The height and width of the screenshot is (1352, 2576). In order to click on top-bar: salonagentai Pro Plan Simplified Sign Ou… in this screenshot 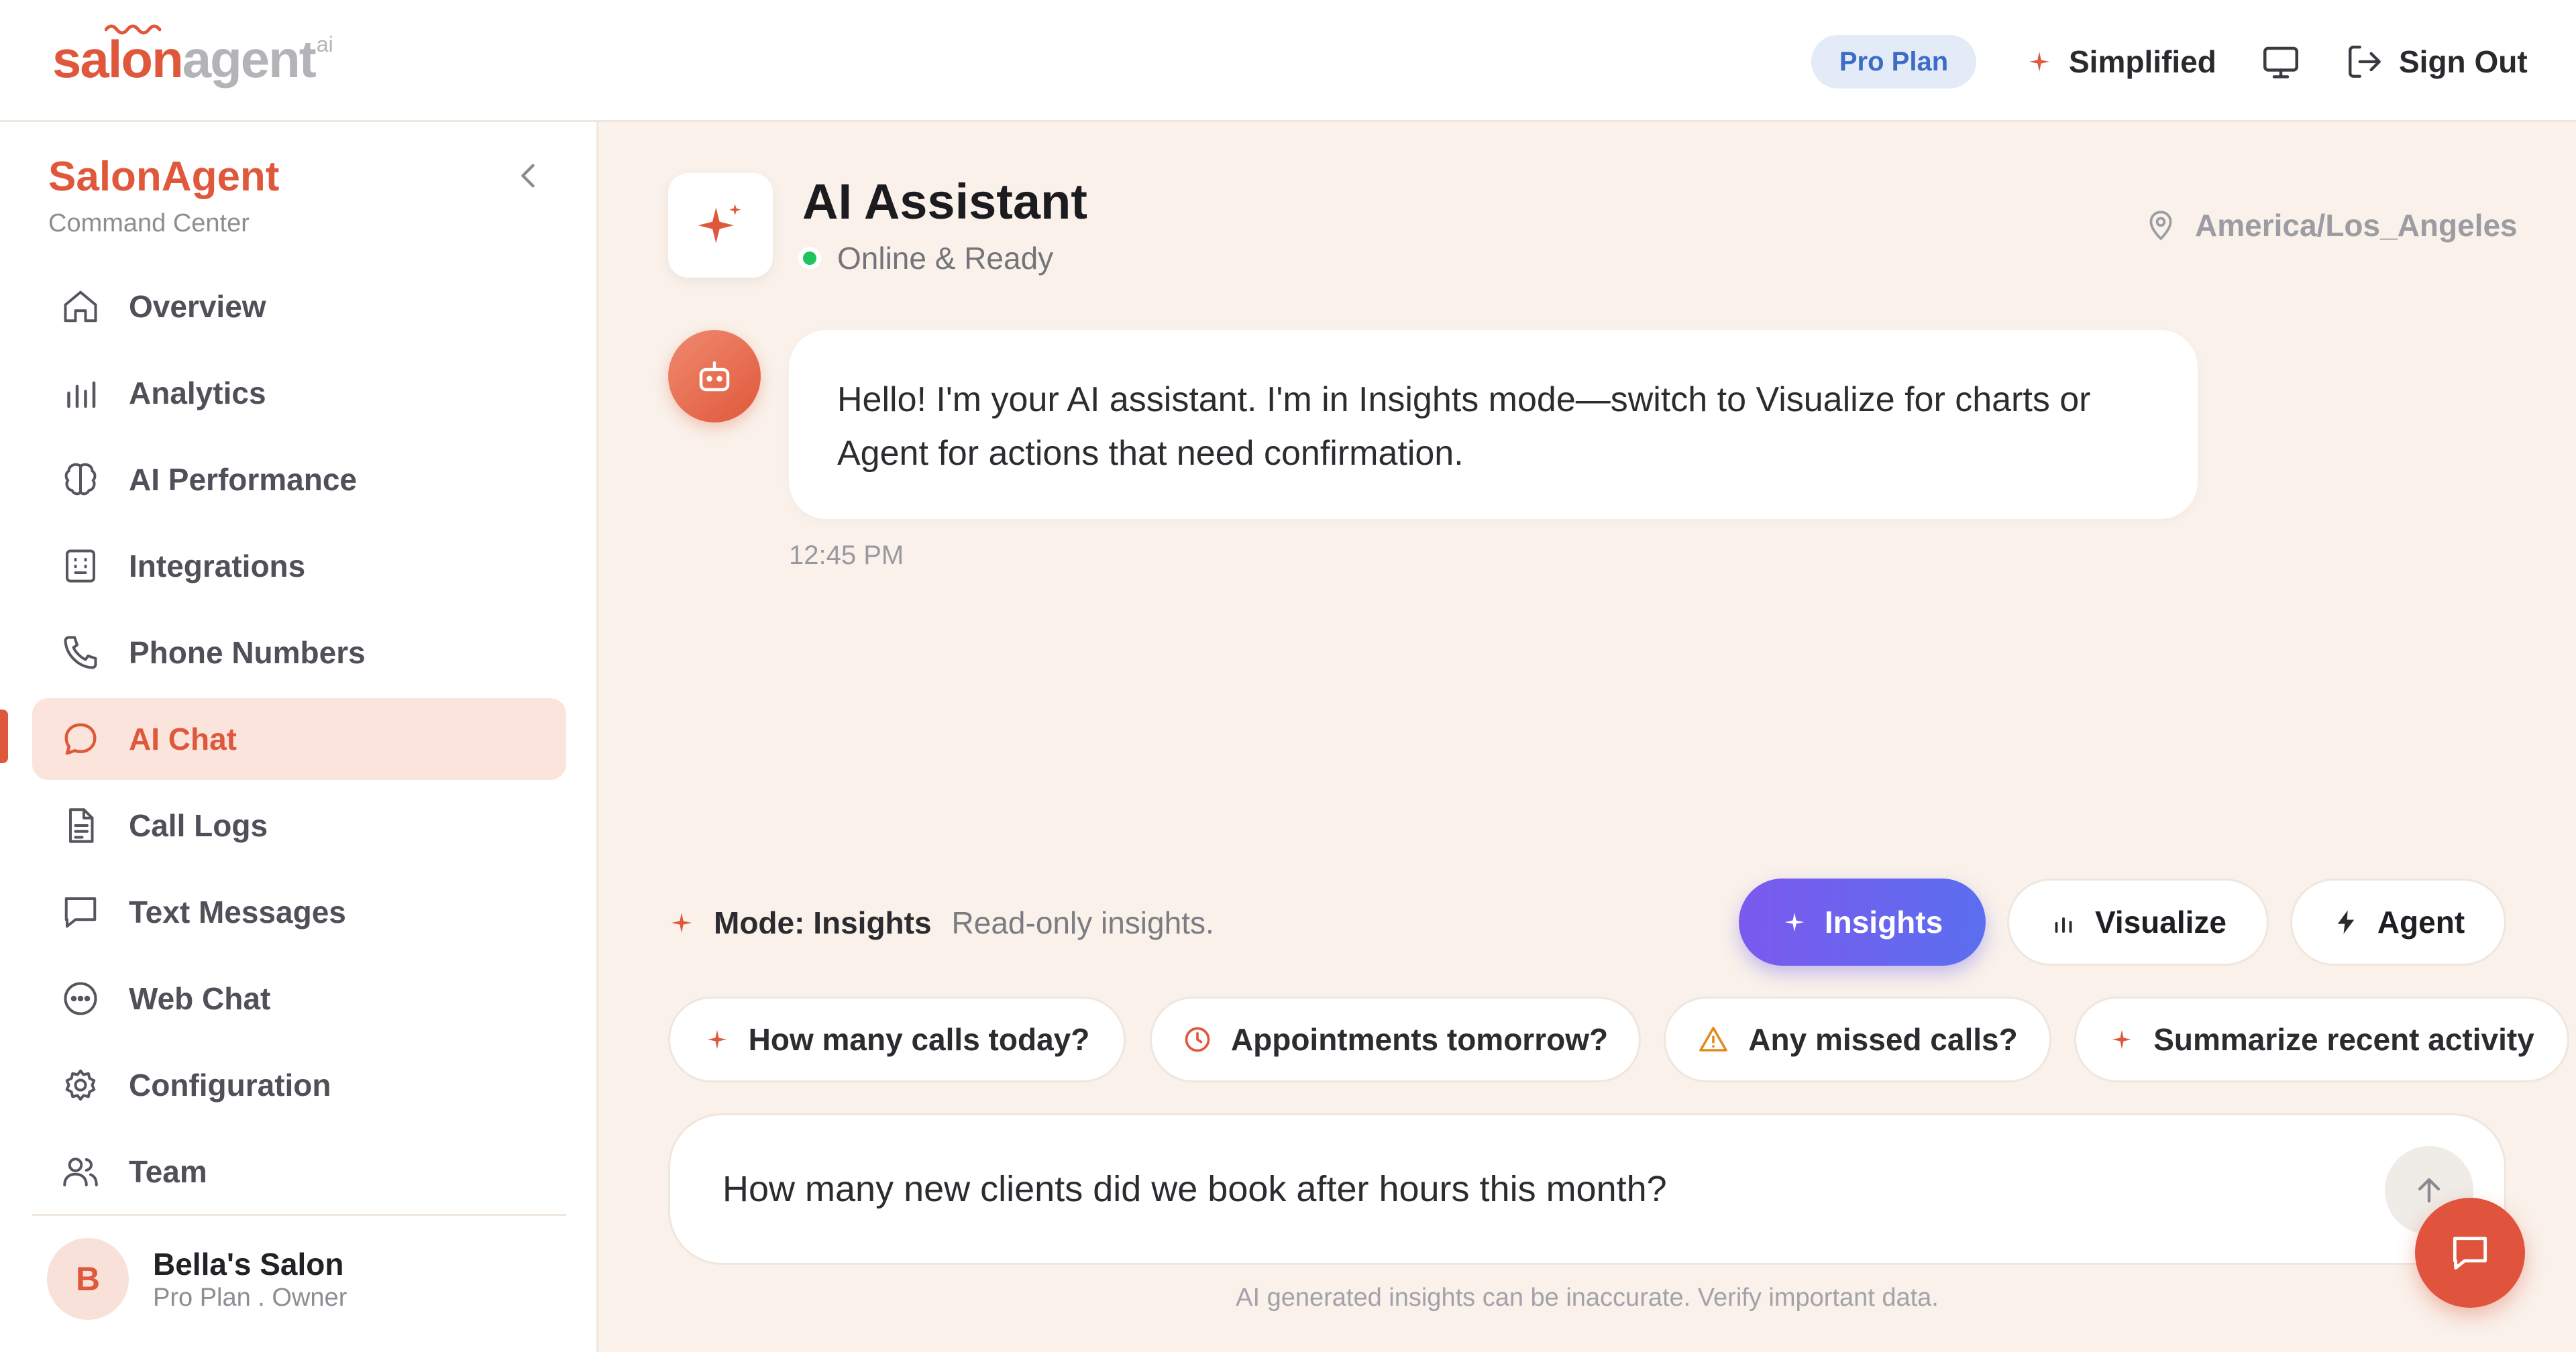, I will do `click(1288, 61)`.